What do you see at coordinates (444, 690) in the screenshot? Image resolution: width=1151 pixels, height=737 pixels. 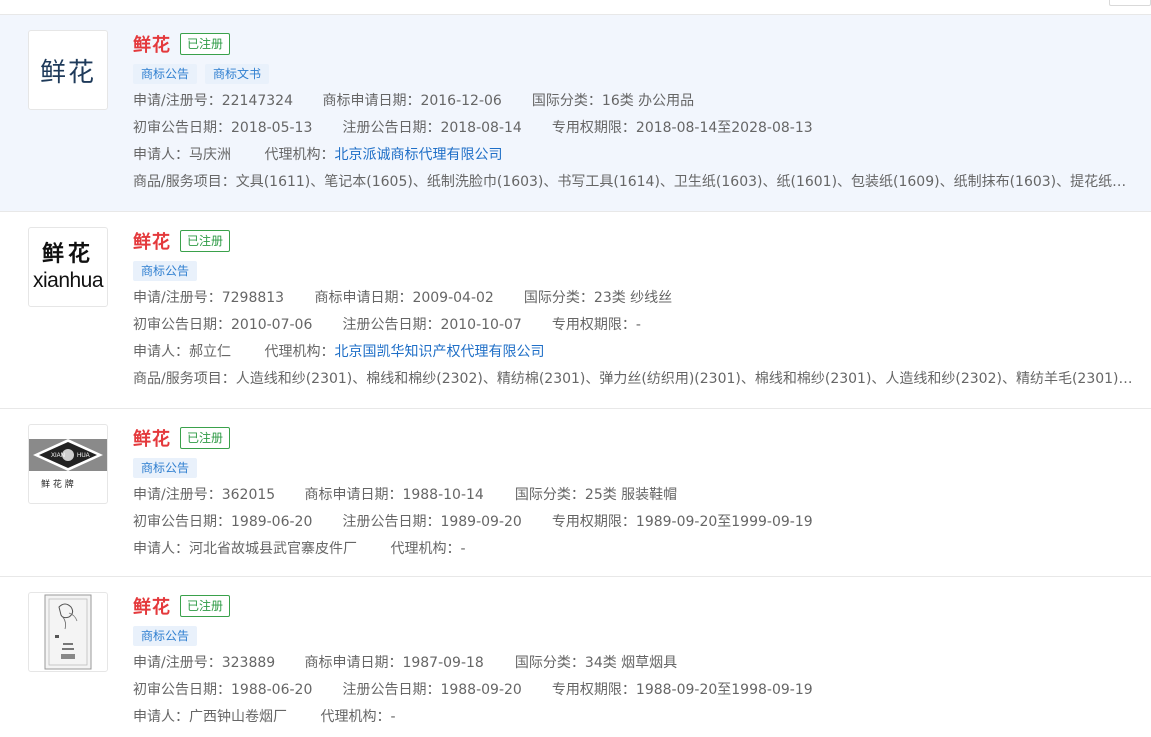 I see `reg-pub-date-field: 注册公告日期：1988-09-20` at bounding box center [444, 690].